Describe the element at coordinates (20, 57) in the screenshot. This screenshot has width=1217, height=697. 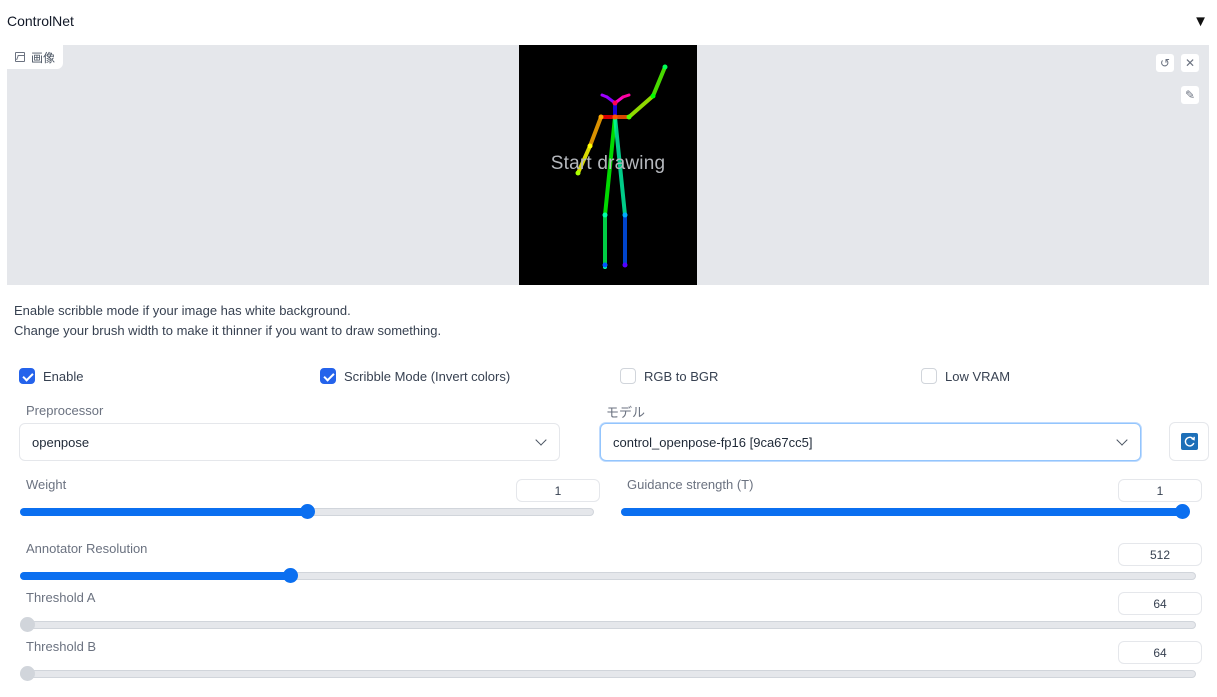
I see `image-icon` at that location.